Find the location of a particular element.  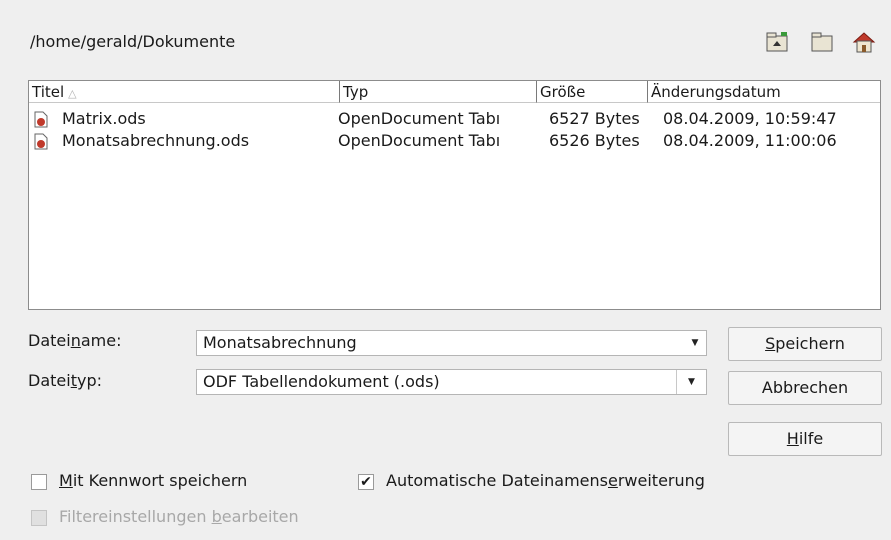

home-icon is located at coordinates (864, 42).